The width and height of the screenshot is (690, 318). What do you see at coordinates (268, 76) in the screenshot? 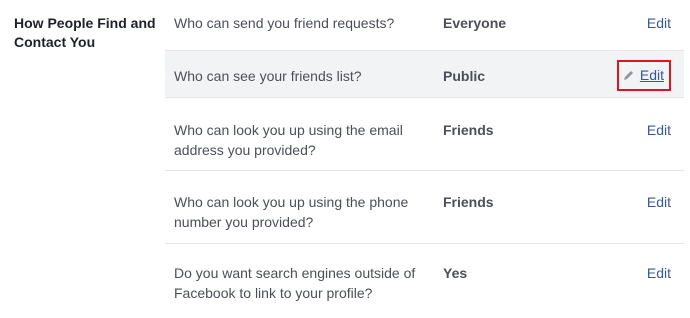
I see `setting-question: Who can see your friends list?` at bounding box center [268, 76].